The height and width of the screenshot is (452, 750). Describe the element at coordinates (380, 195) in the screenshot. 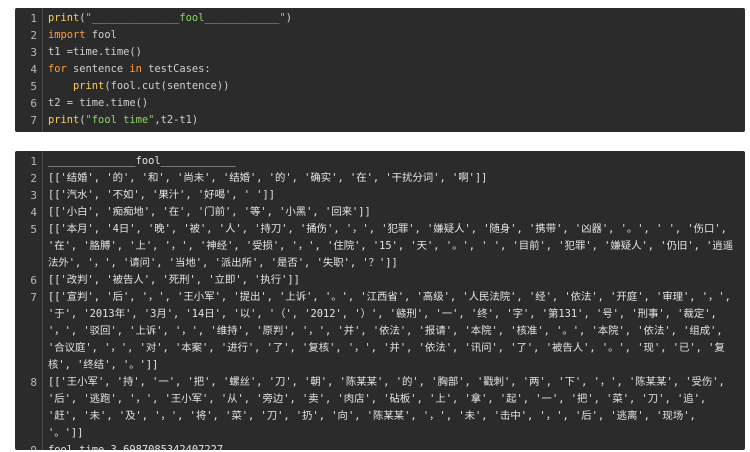

I see `output-line: 3 [['汽水', '不如', '果汁', '好喝', ' ']]` at that location.